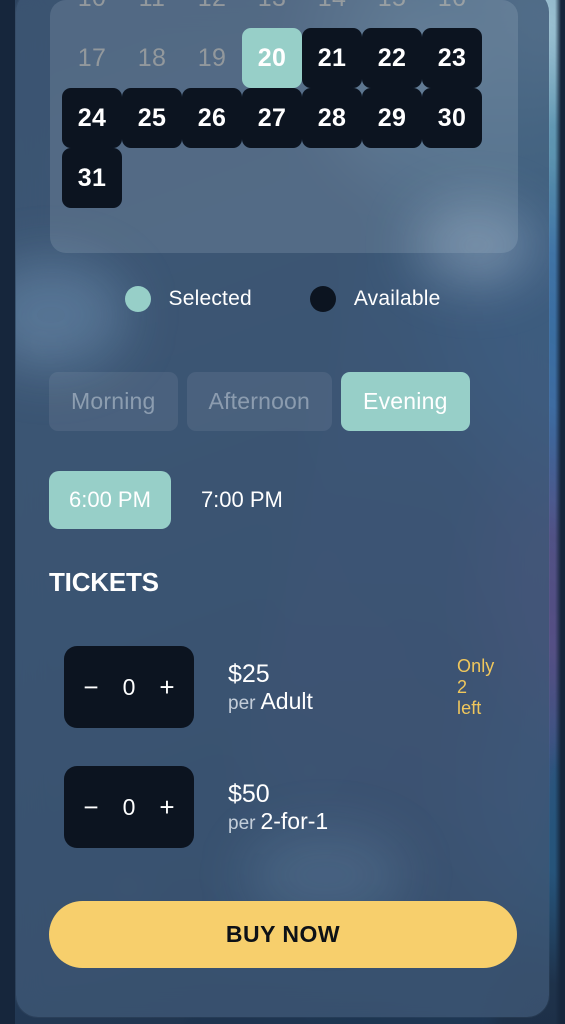  Describe the element at coordinates (152, 14) in the screenshot. I see `calendar-day-11: 11` at that location.